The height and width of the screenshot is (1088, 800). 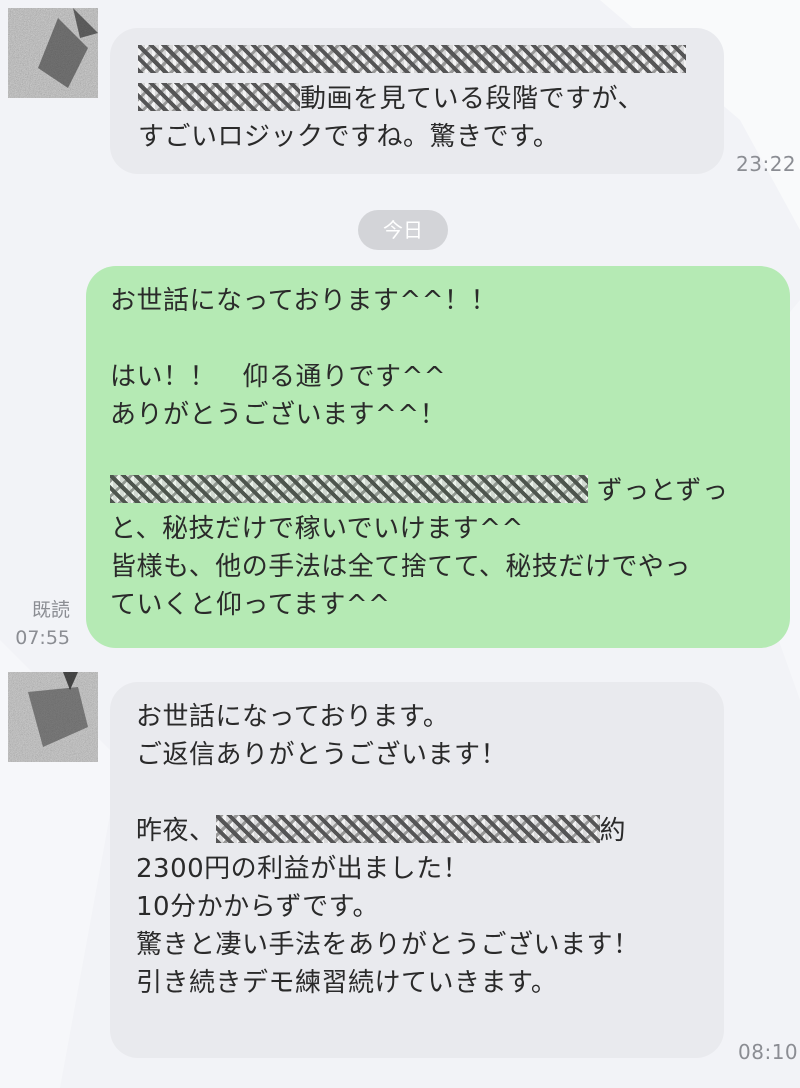 I want to click on message-line: 昨夜、約, so click(x=381, y=830).